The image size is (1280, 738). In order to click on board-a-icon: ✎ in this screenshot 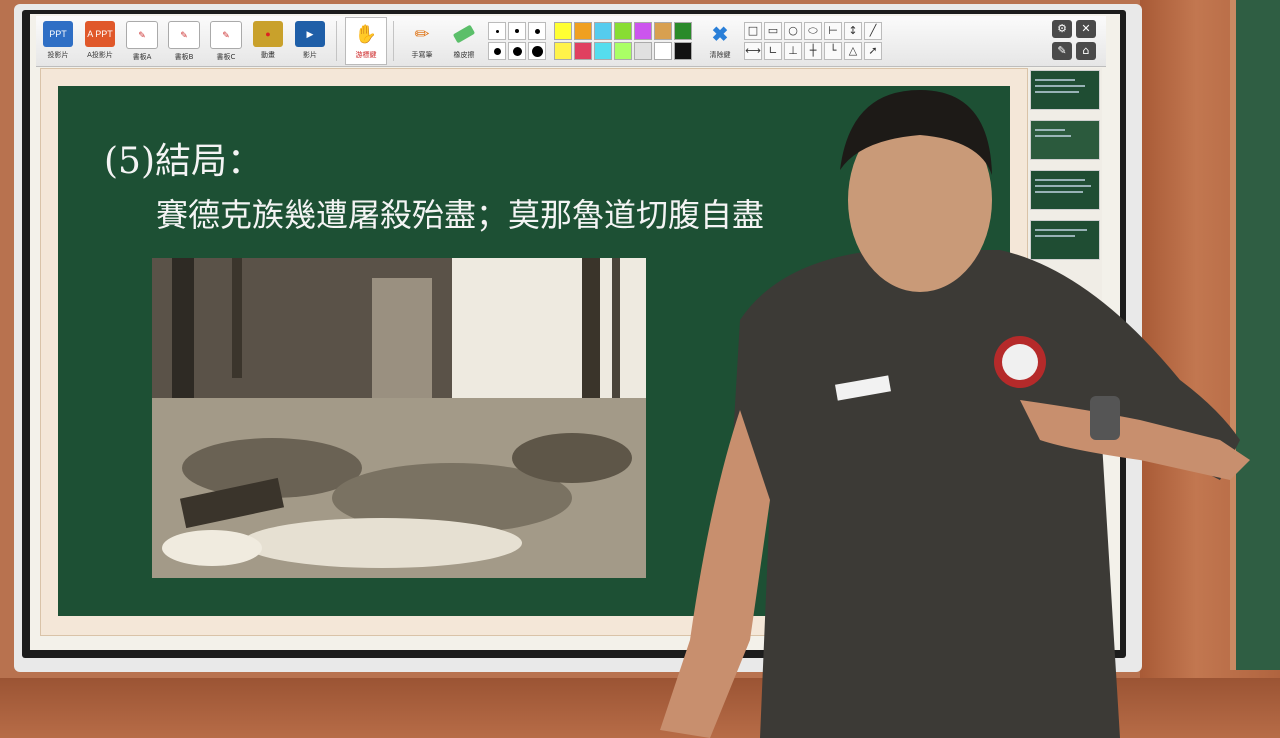, I will do `click(142, 35)`.